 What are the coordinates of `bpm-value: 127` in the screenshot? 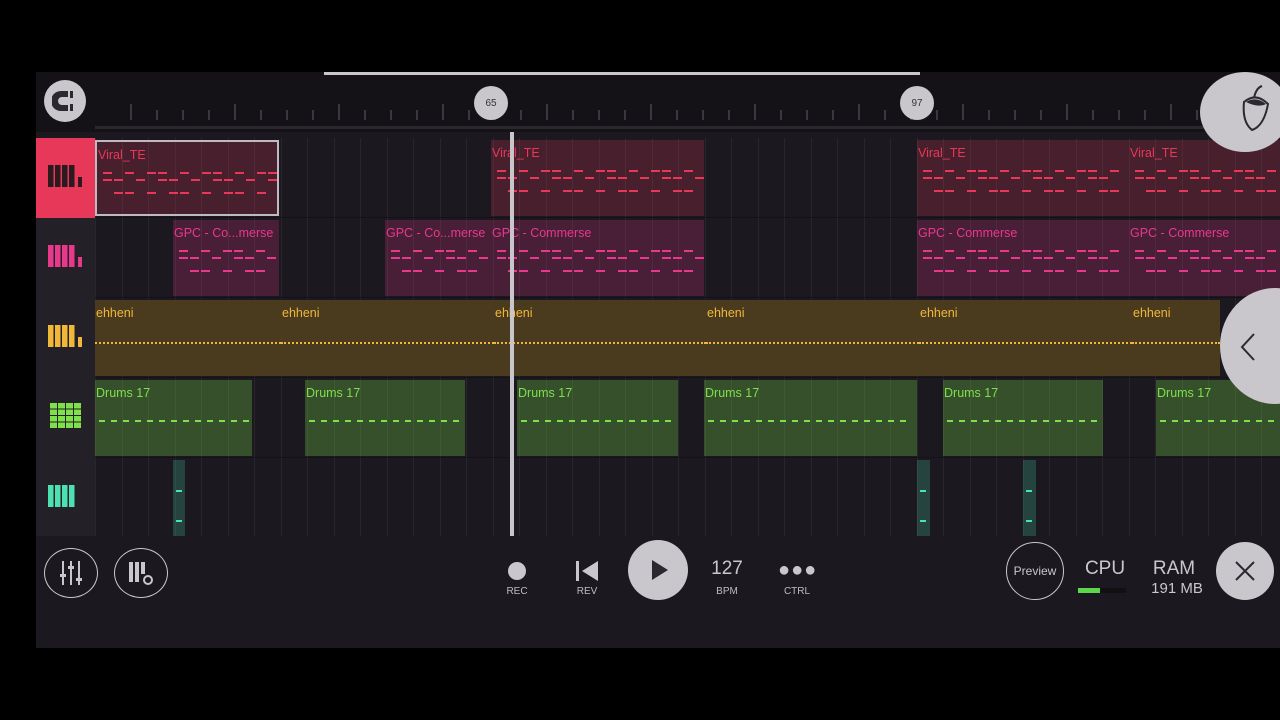 It's located at (727, 569).